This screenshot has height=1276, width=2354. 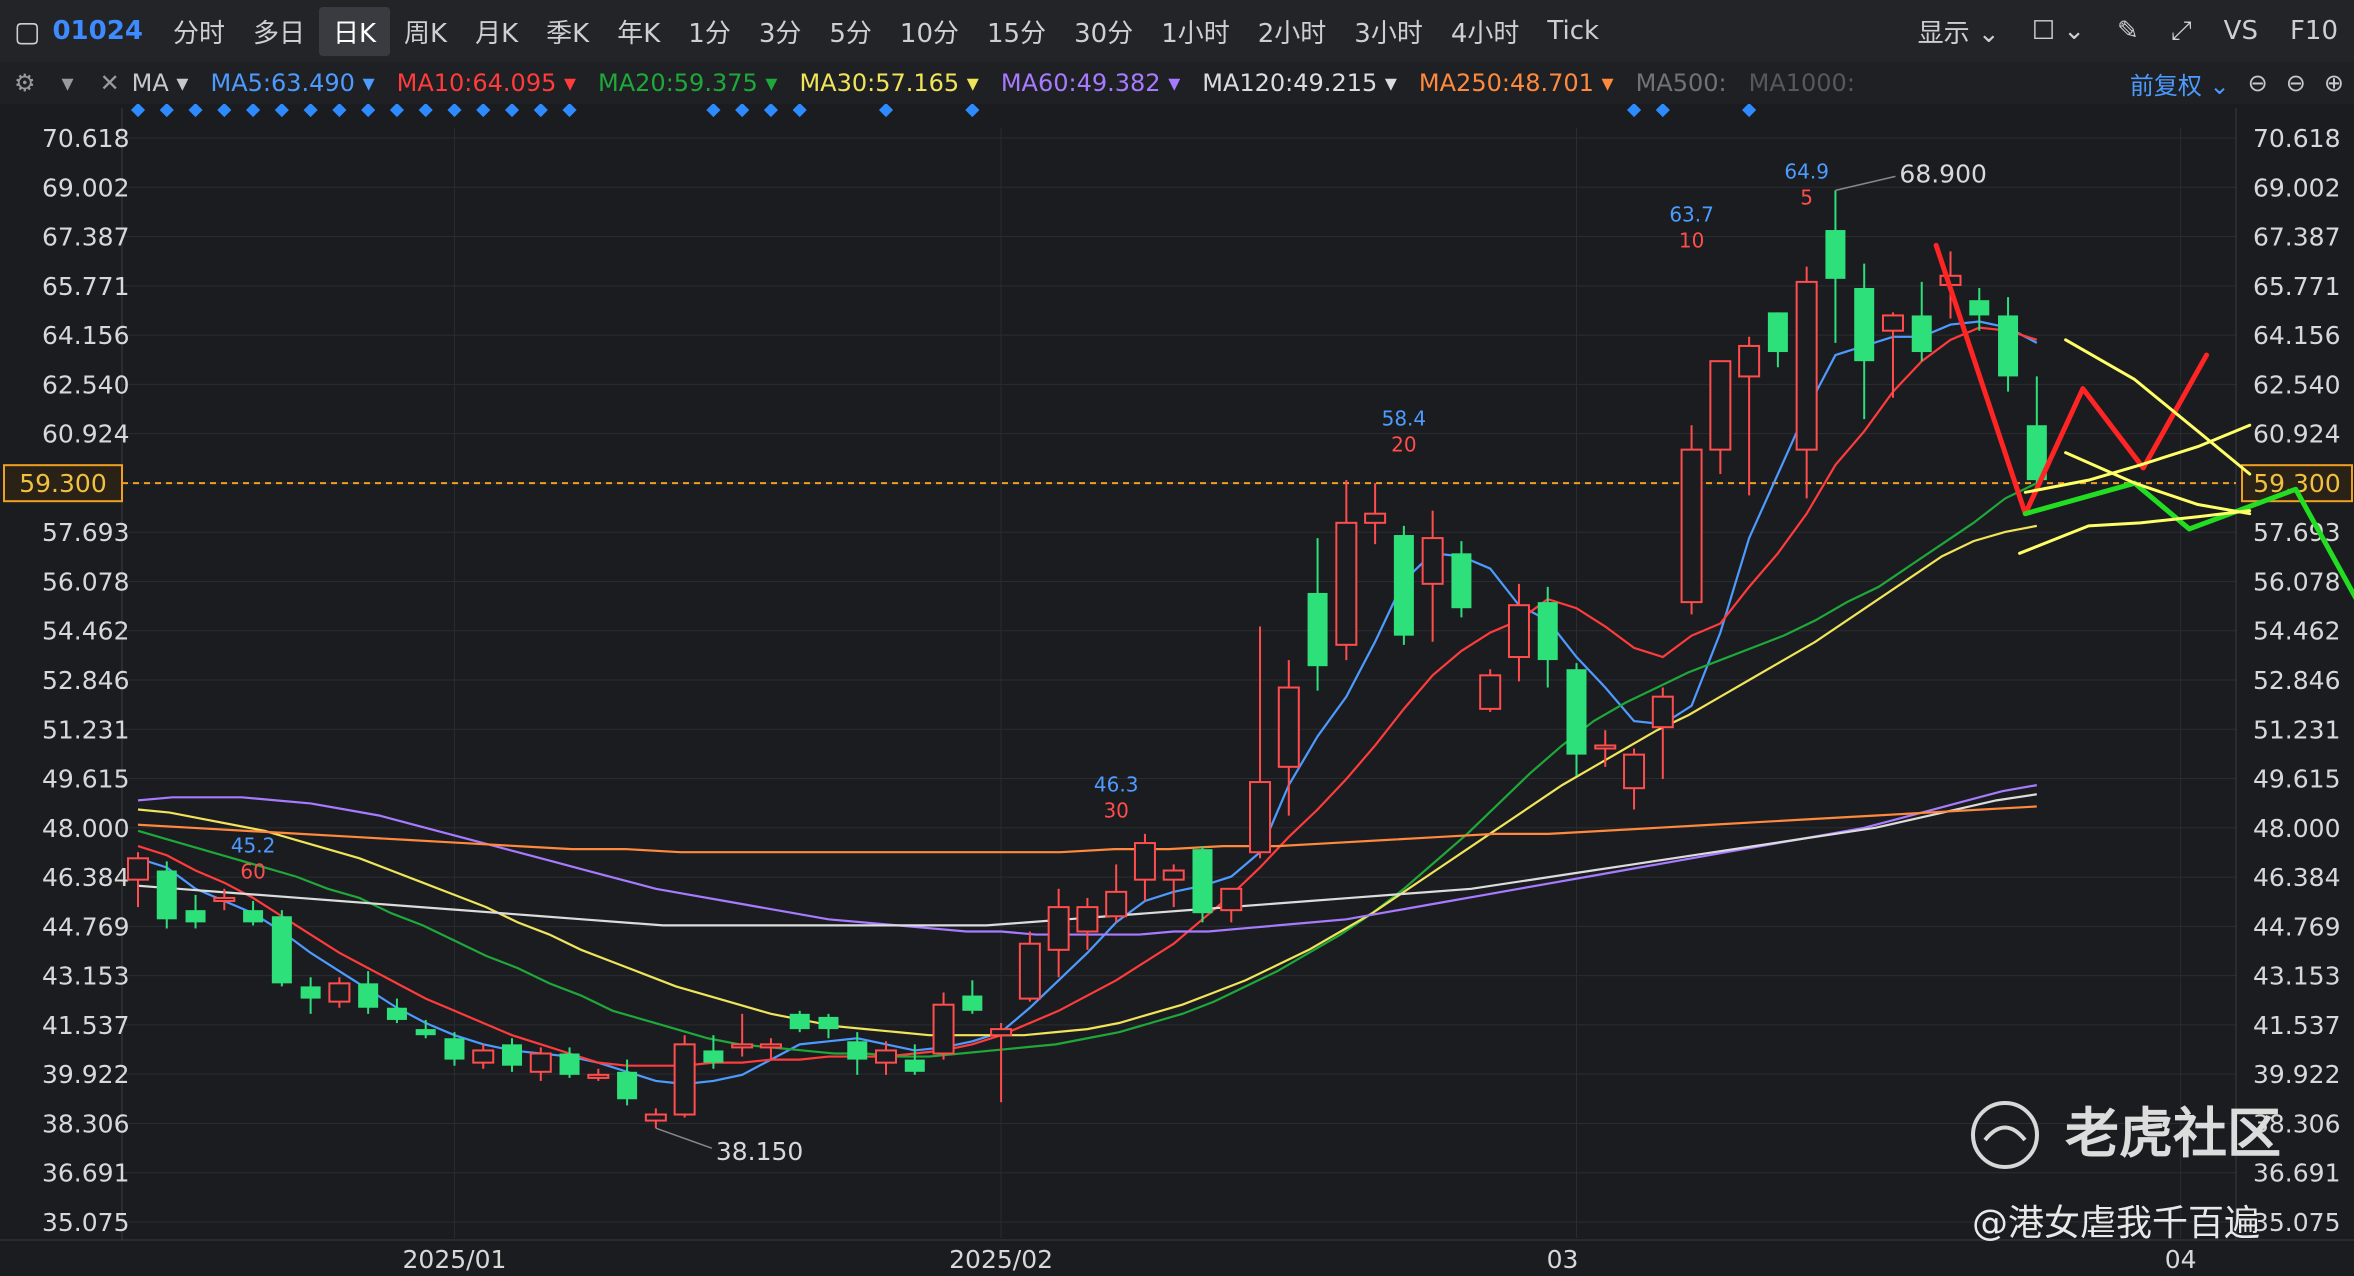 I want to click on ma-legend-item-3: MA30:57.165 ▾, so click(x=888, y=83).